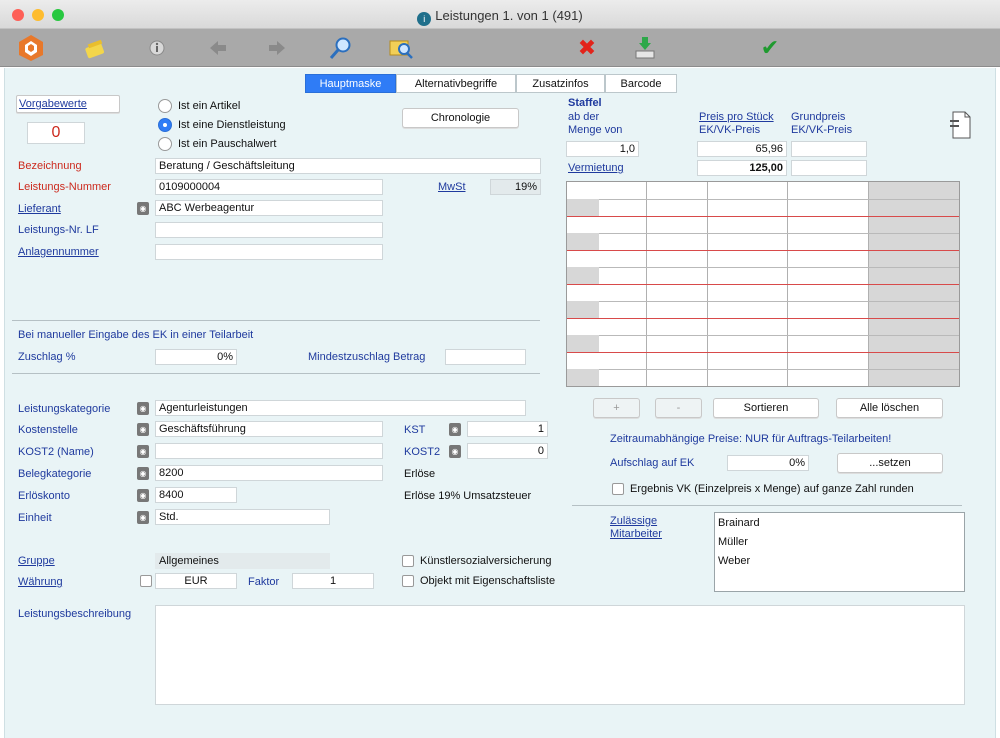 This screenshot has height=738, width=1000. I want to click on radio-artikel, so click(165, 106).